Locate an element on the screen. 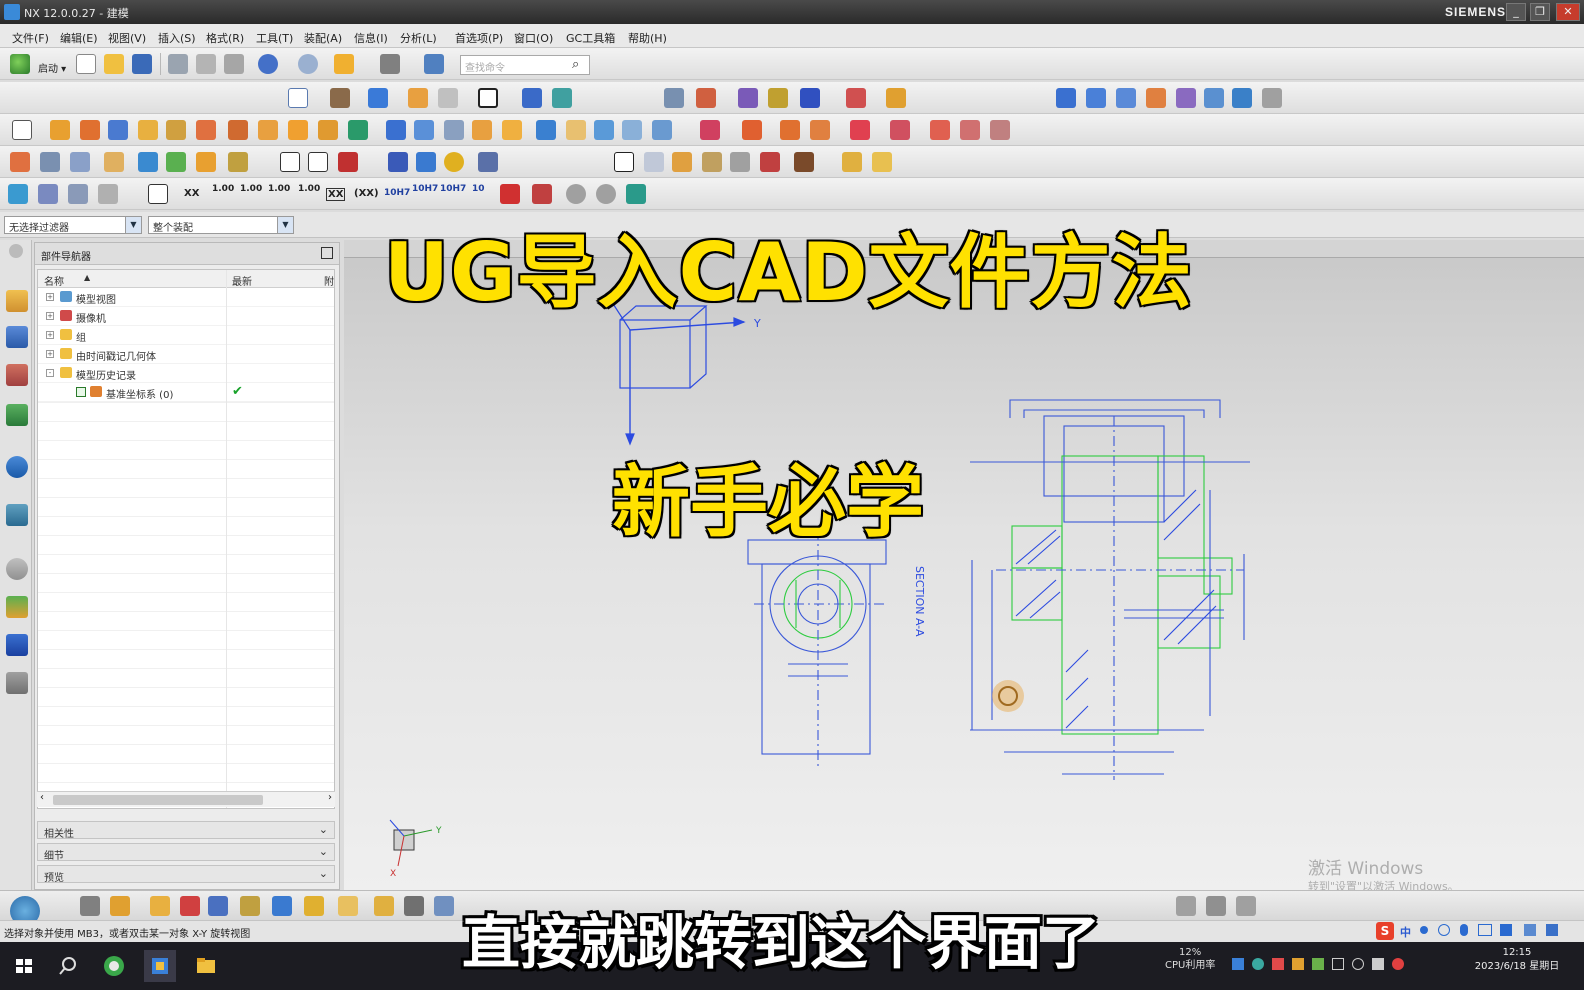 This screenshot has height=990, width=1584. browser-taskbar-icon is located at coordinates (114, 966).